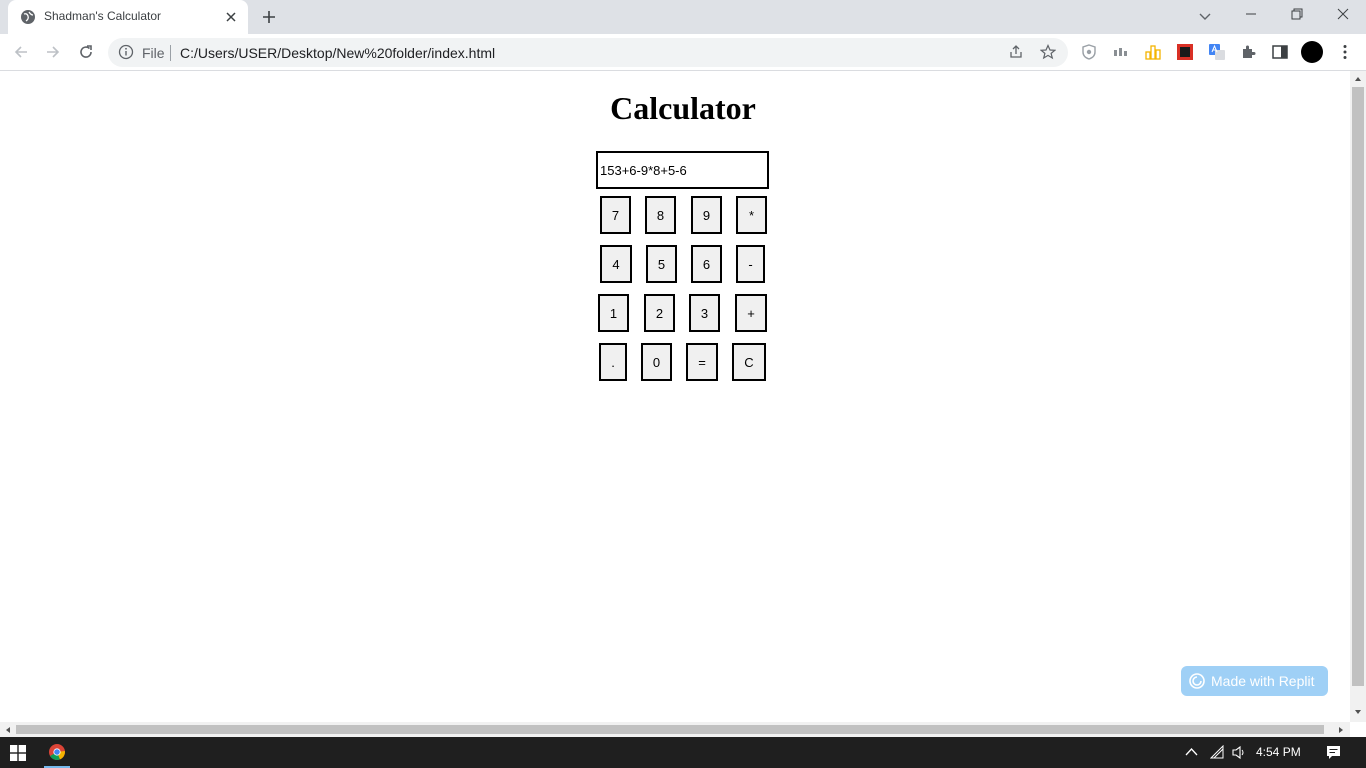  What do you see at coordinates (1358, 712) in the screenshot?
I see `scroll-down-icon` at bounding box center [1358, 712].